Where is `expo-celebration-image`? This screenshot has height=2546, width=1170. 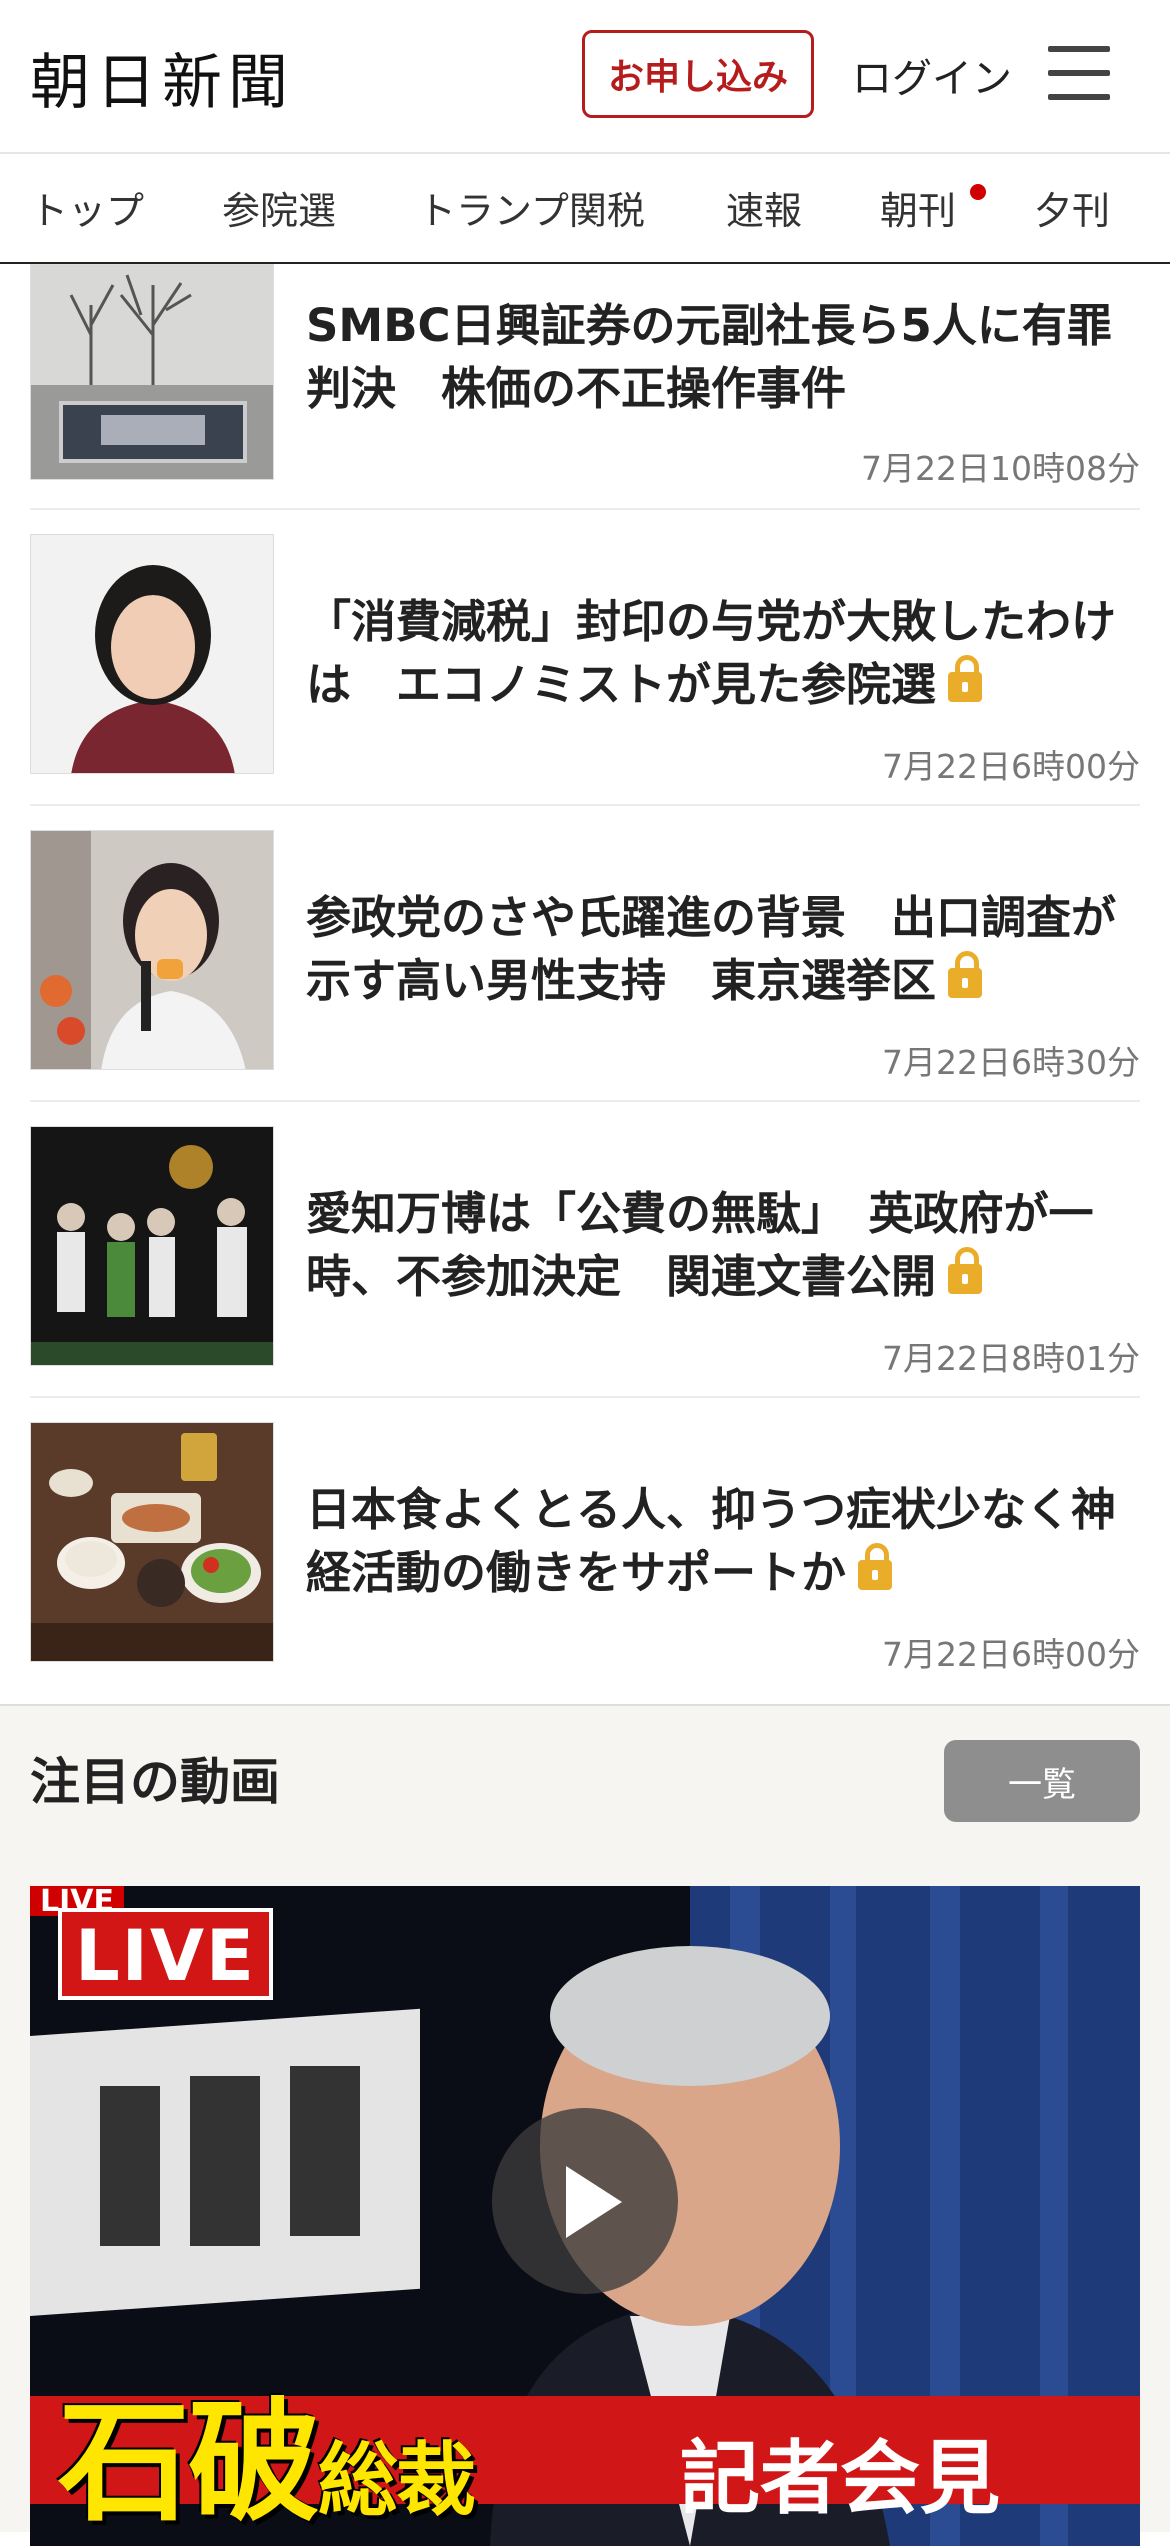
expo-celebration-image is located at coordinates (152, 1246).